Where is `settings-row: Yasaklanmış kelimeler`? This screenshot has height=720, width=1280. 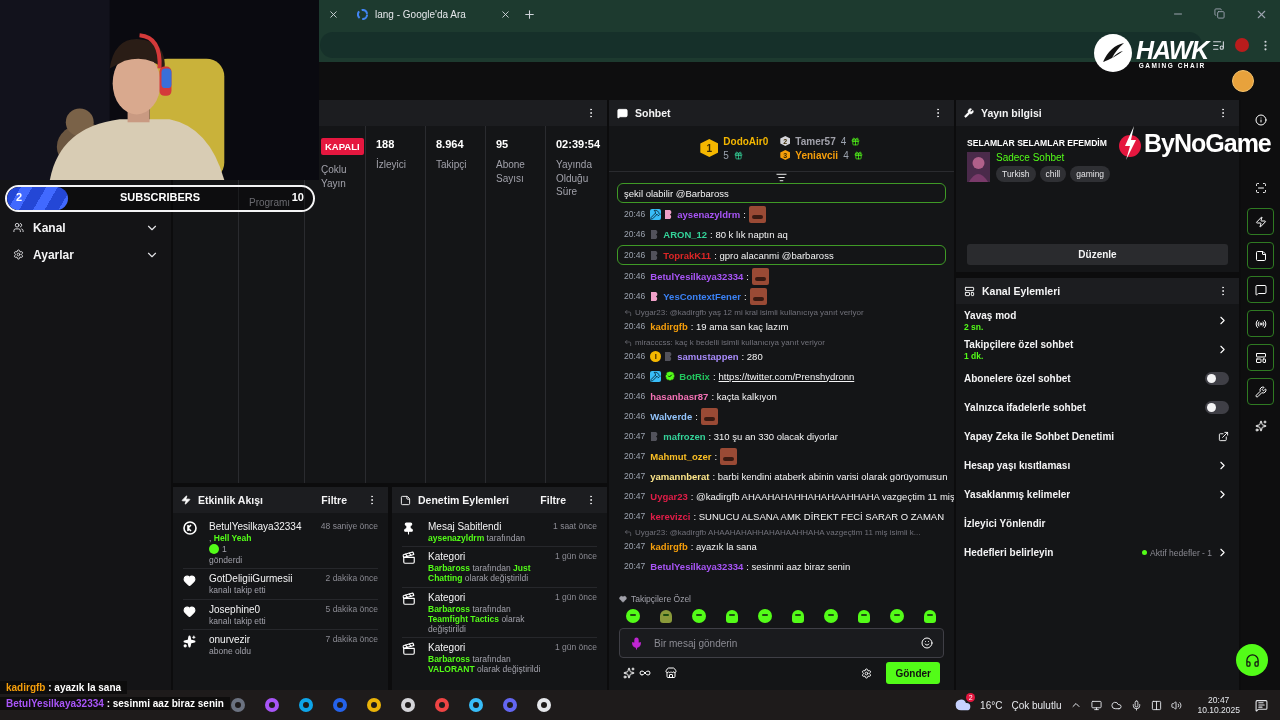 settings-row: Yasaklanmış kelimeler is located at coordinates (1097, 494).